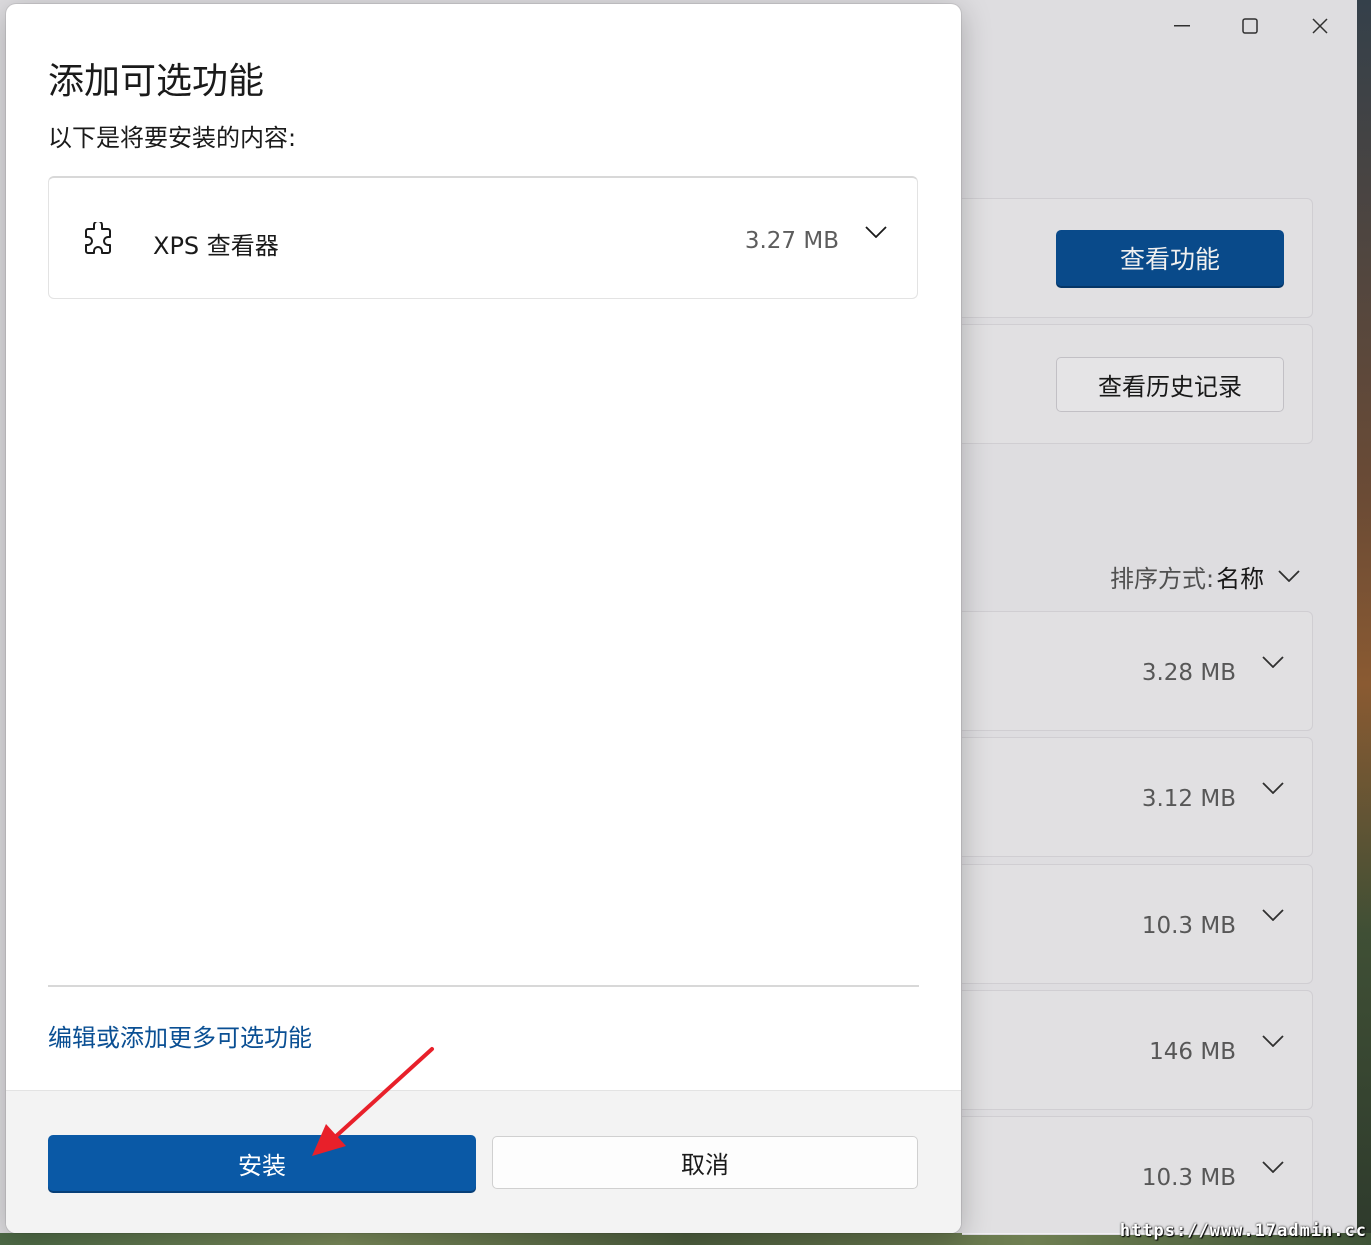 The image size is (1371, 1245). I want to click on install-button: 安装, so click(262, 1163).